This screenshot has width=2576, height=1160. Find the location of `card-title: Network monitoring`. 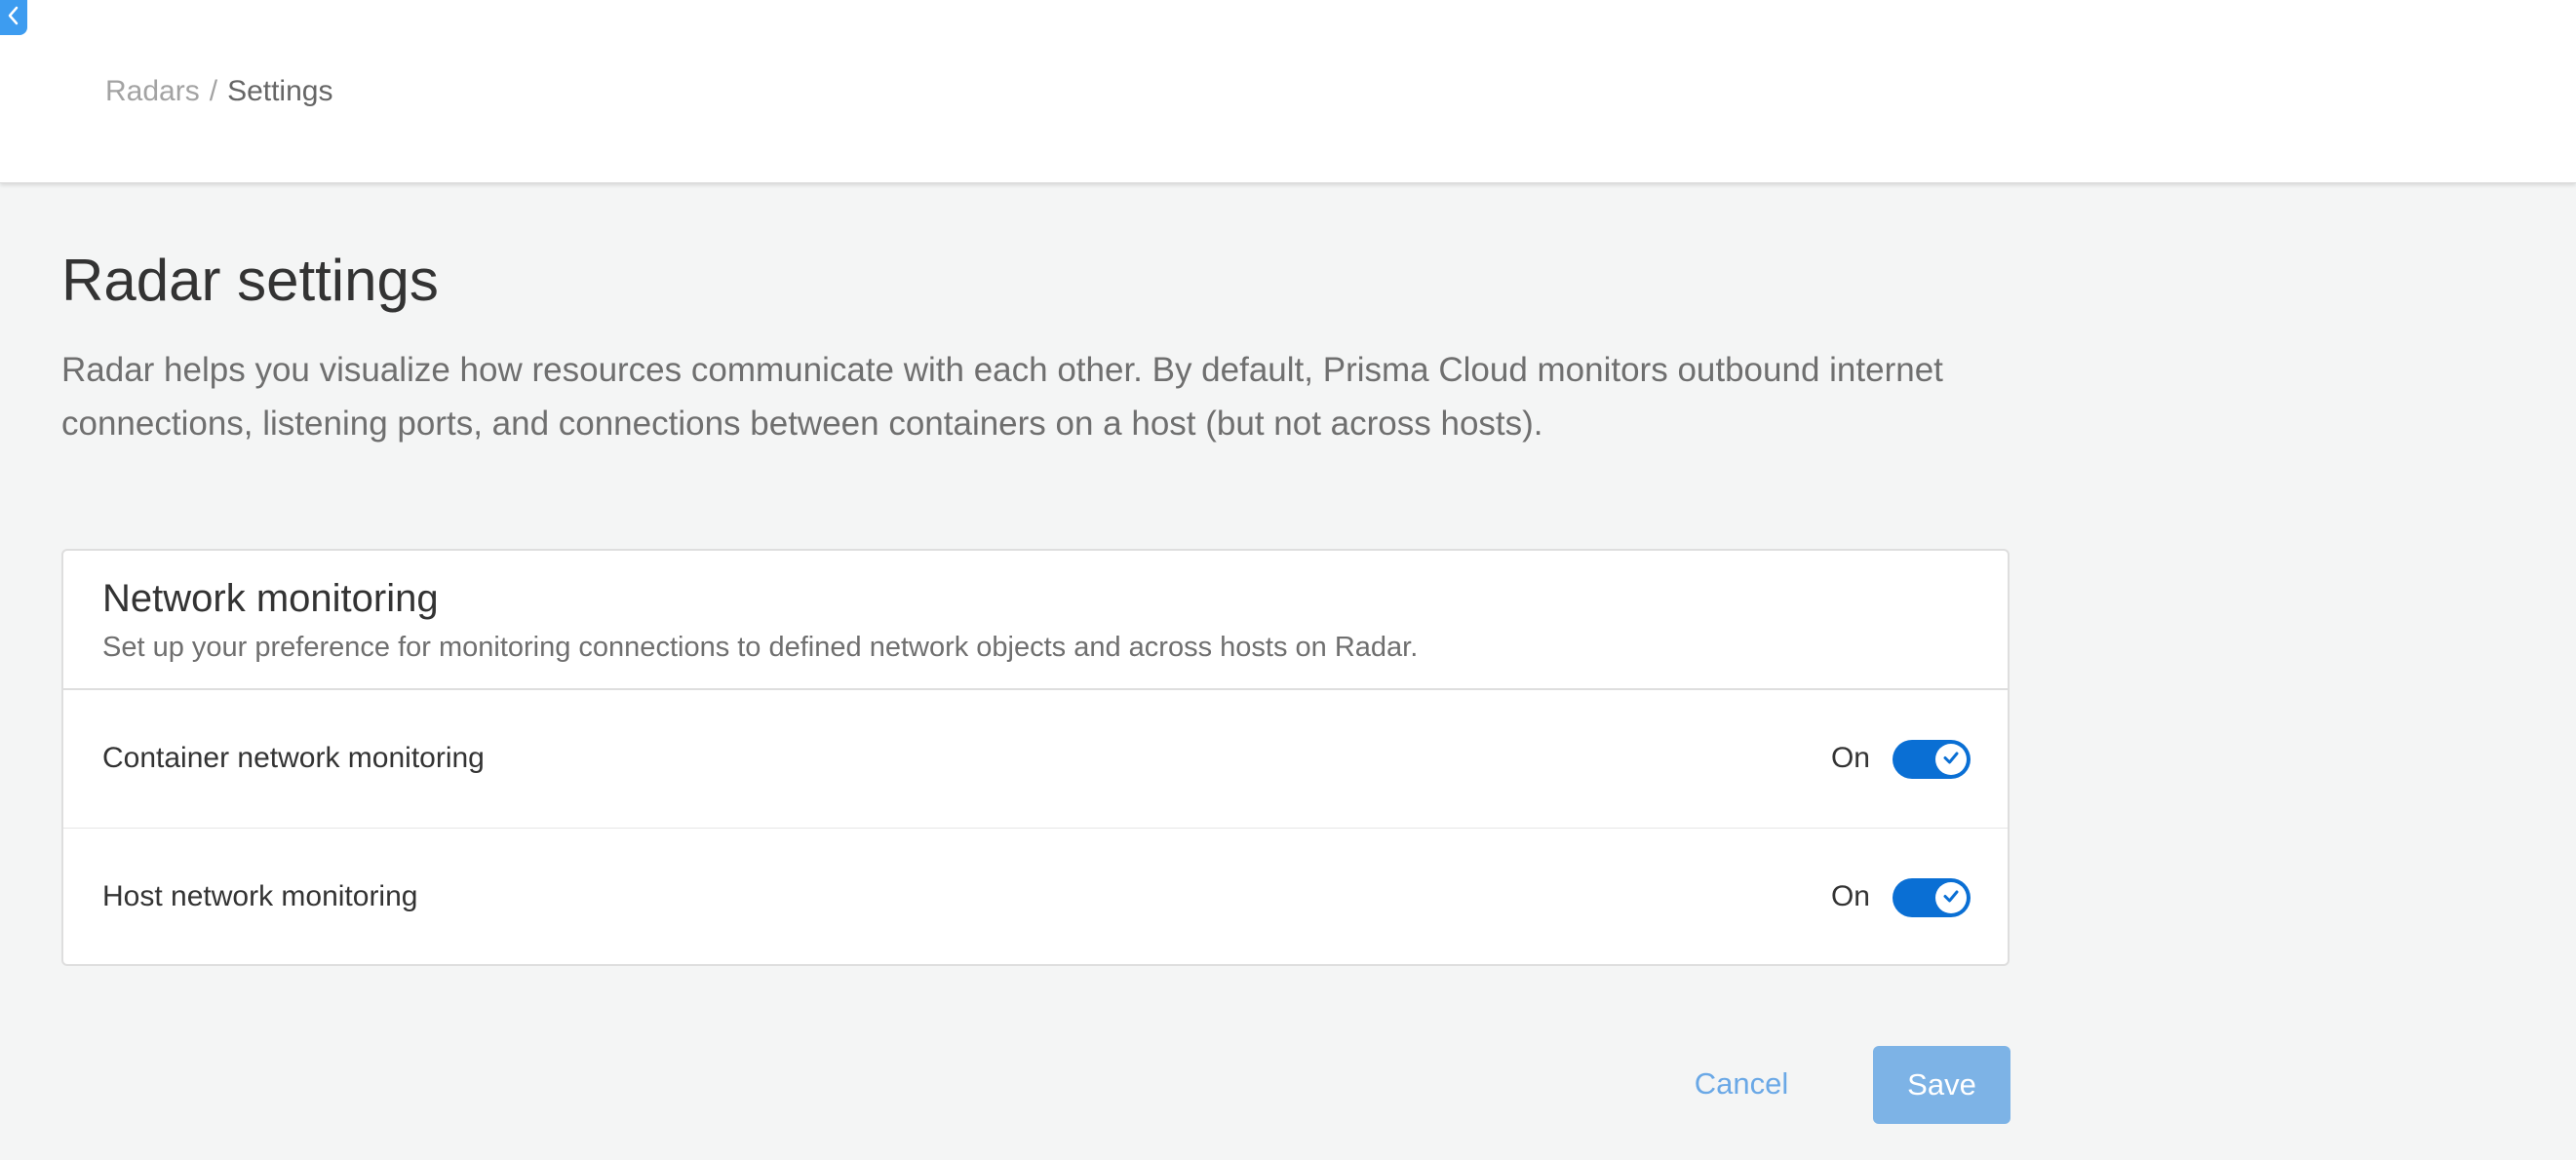

card-title: Network monitoring is located at coordinates (270, 598).